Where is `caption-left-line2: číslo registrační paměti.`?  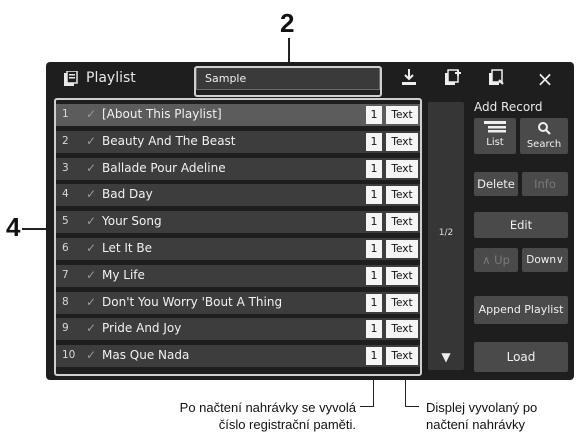 caption-left-line2: číslo registrační paměti. is located at coordinates (287, 424).